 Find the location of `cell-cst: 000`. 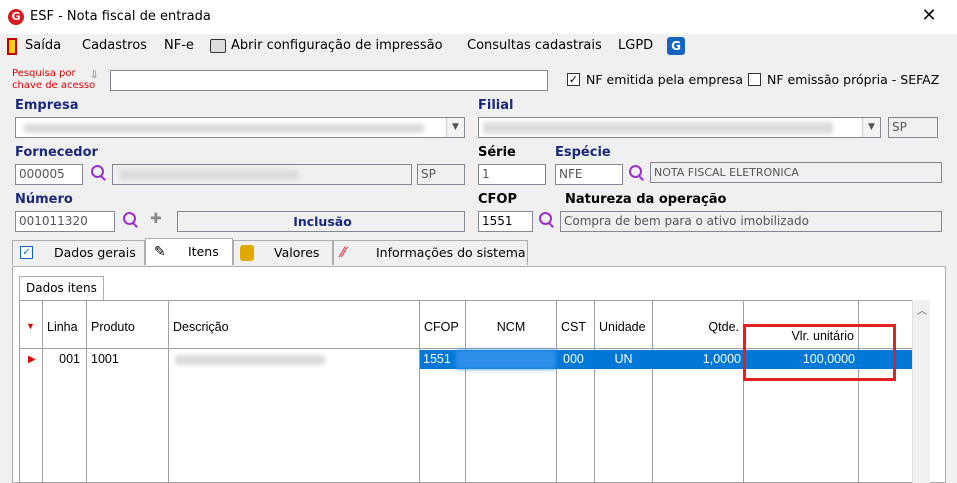

cell-cst: 000 is located at coordinates (573, 359).